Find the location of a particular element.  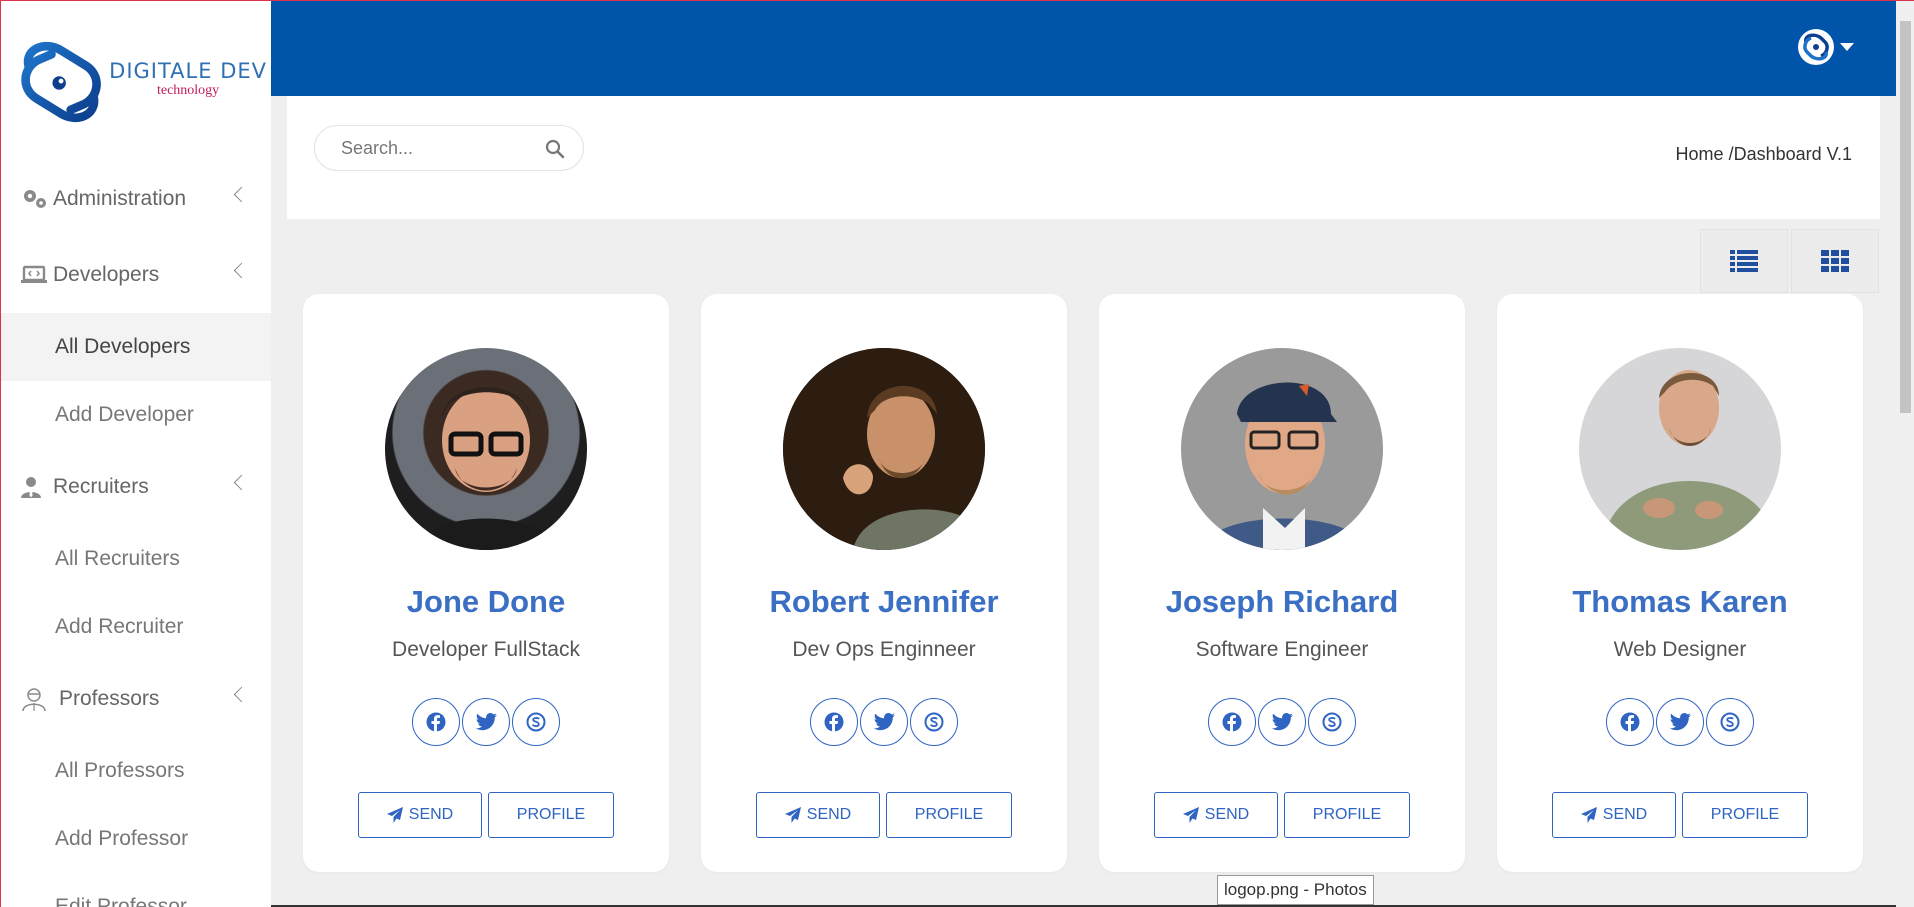

user-menu is located at coordinates (1826, 47).